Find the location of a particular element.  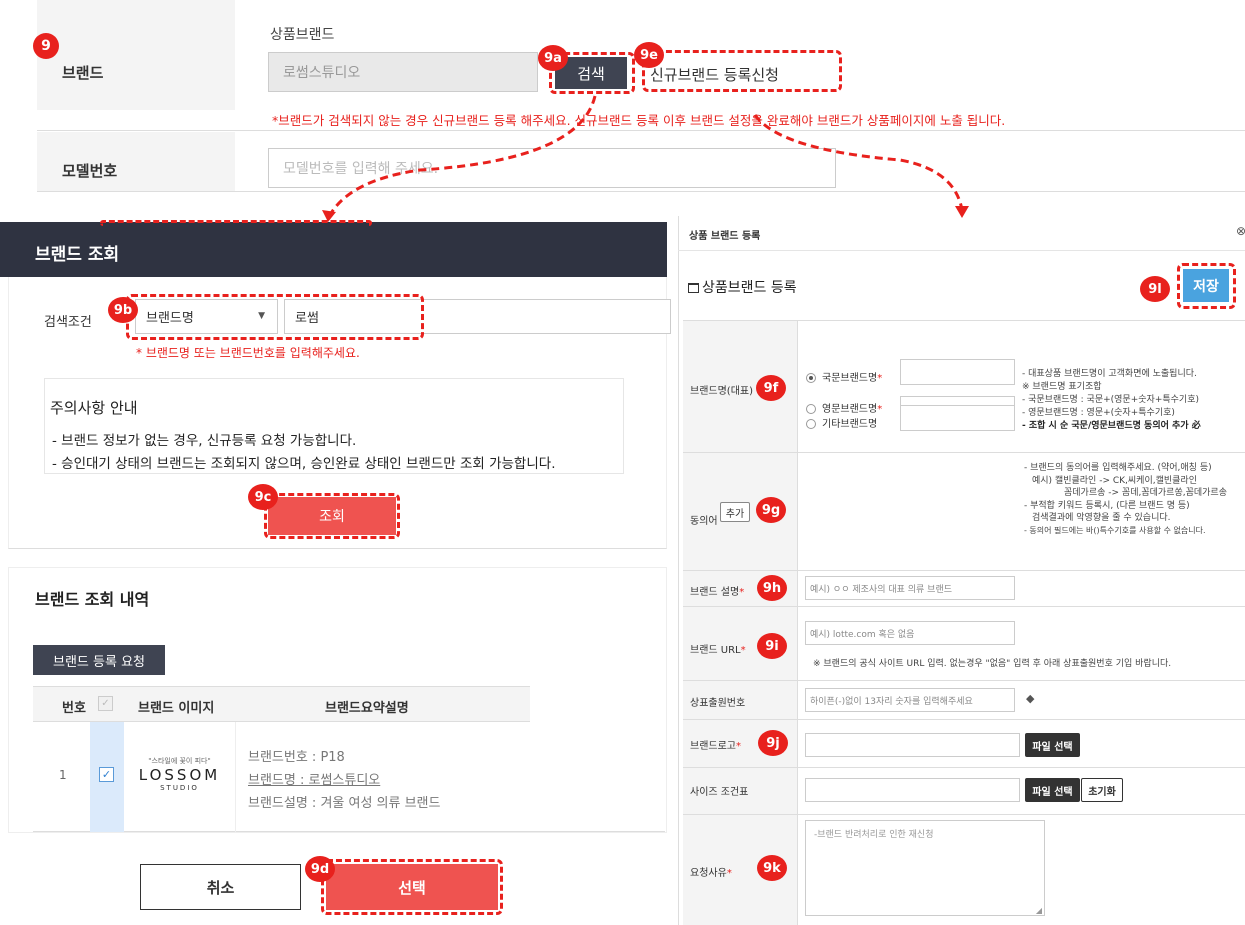

arrow-register-to-panel is located at coordinates (858, 162).